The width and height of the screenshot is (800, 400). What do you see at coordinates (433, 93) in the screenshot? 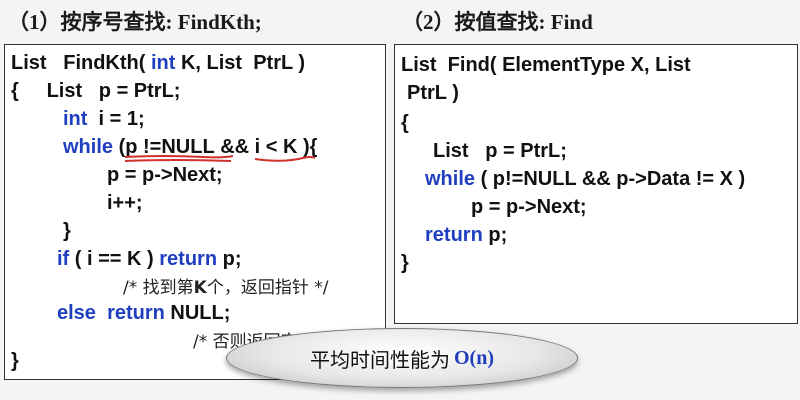
I see `find-line-2: PtrL )` at bounding box center [433, 93].